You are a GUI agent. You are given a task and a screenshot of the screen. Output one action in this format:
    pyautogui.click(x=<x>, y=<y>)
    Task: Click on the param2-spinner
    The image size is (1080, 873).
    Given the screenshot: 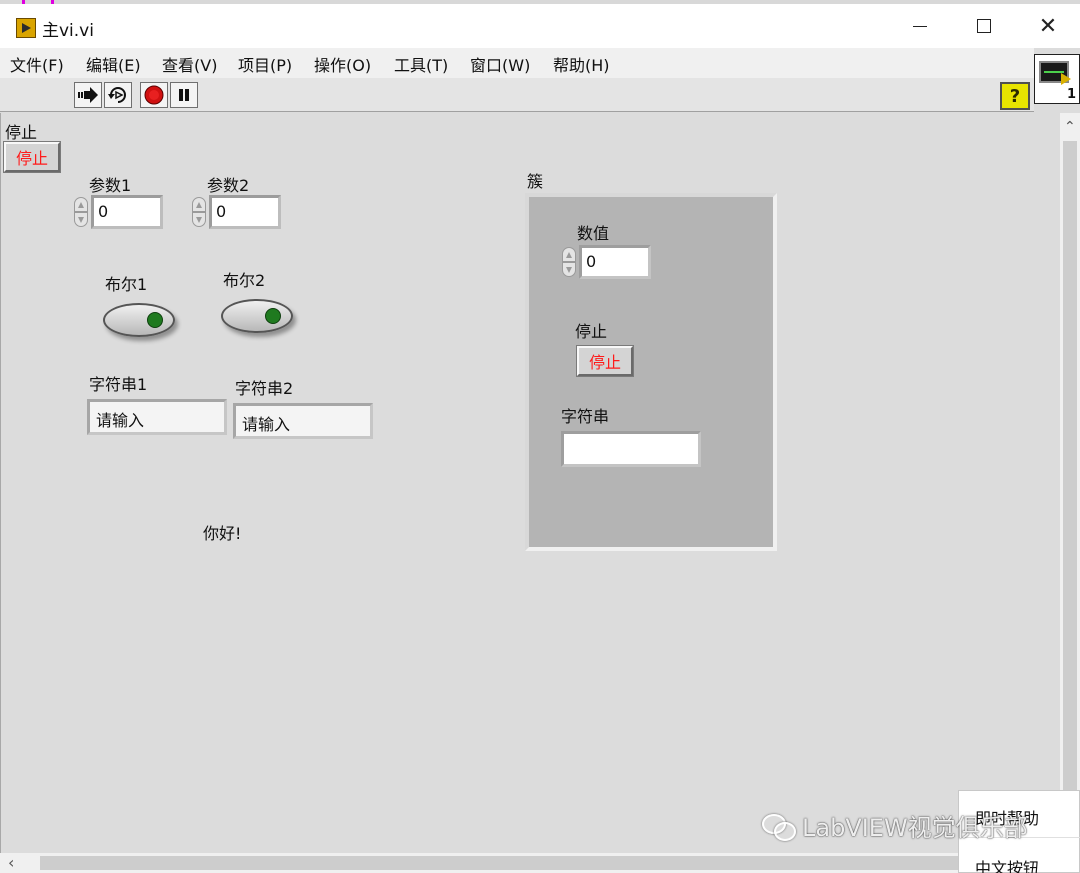 What is the action you would take?
    pyautogui.click(x=199, y=212)
    